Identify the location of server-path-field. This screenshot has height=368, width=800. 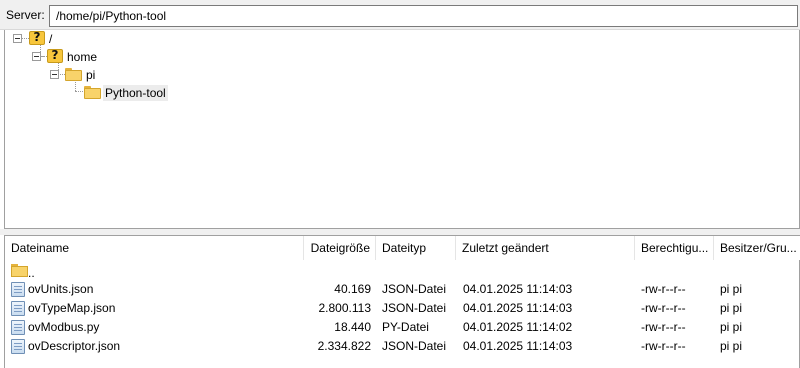
(423, 16).